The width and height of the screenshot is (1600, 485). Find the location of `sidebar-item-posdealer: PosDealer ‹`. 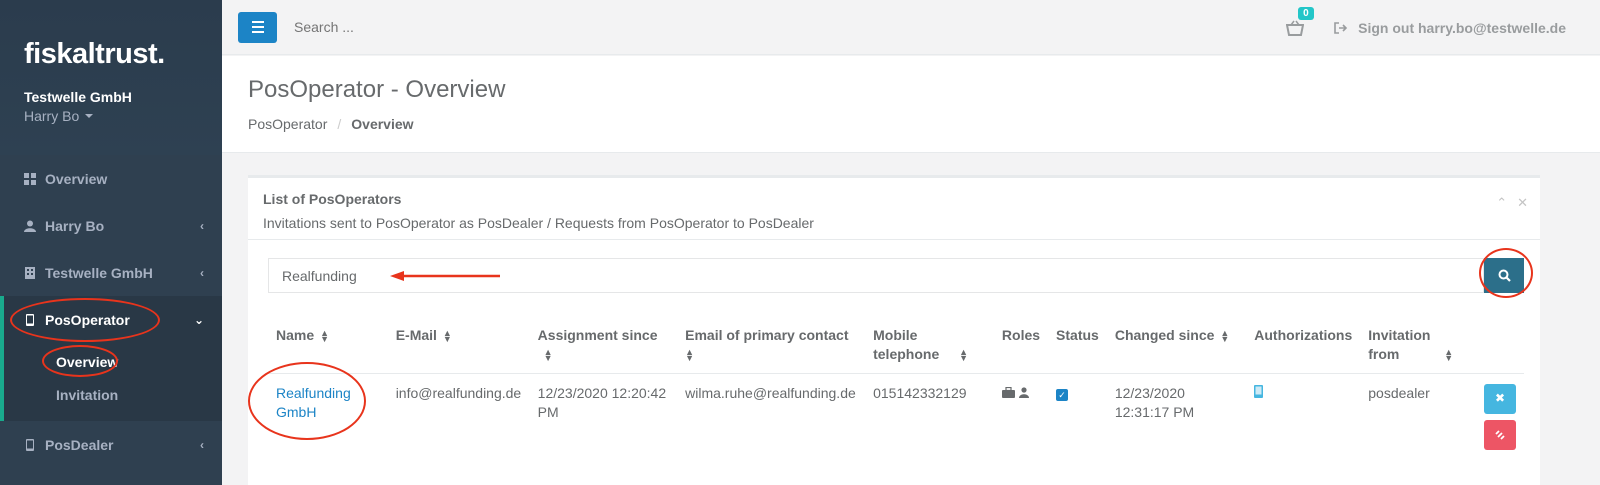

sidebar-item-posdealer: PosDealer ‹ is located at coordinates (111, 444).